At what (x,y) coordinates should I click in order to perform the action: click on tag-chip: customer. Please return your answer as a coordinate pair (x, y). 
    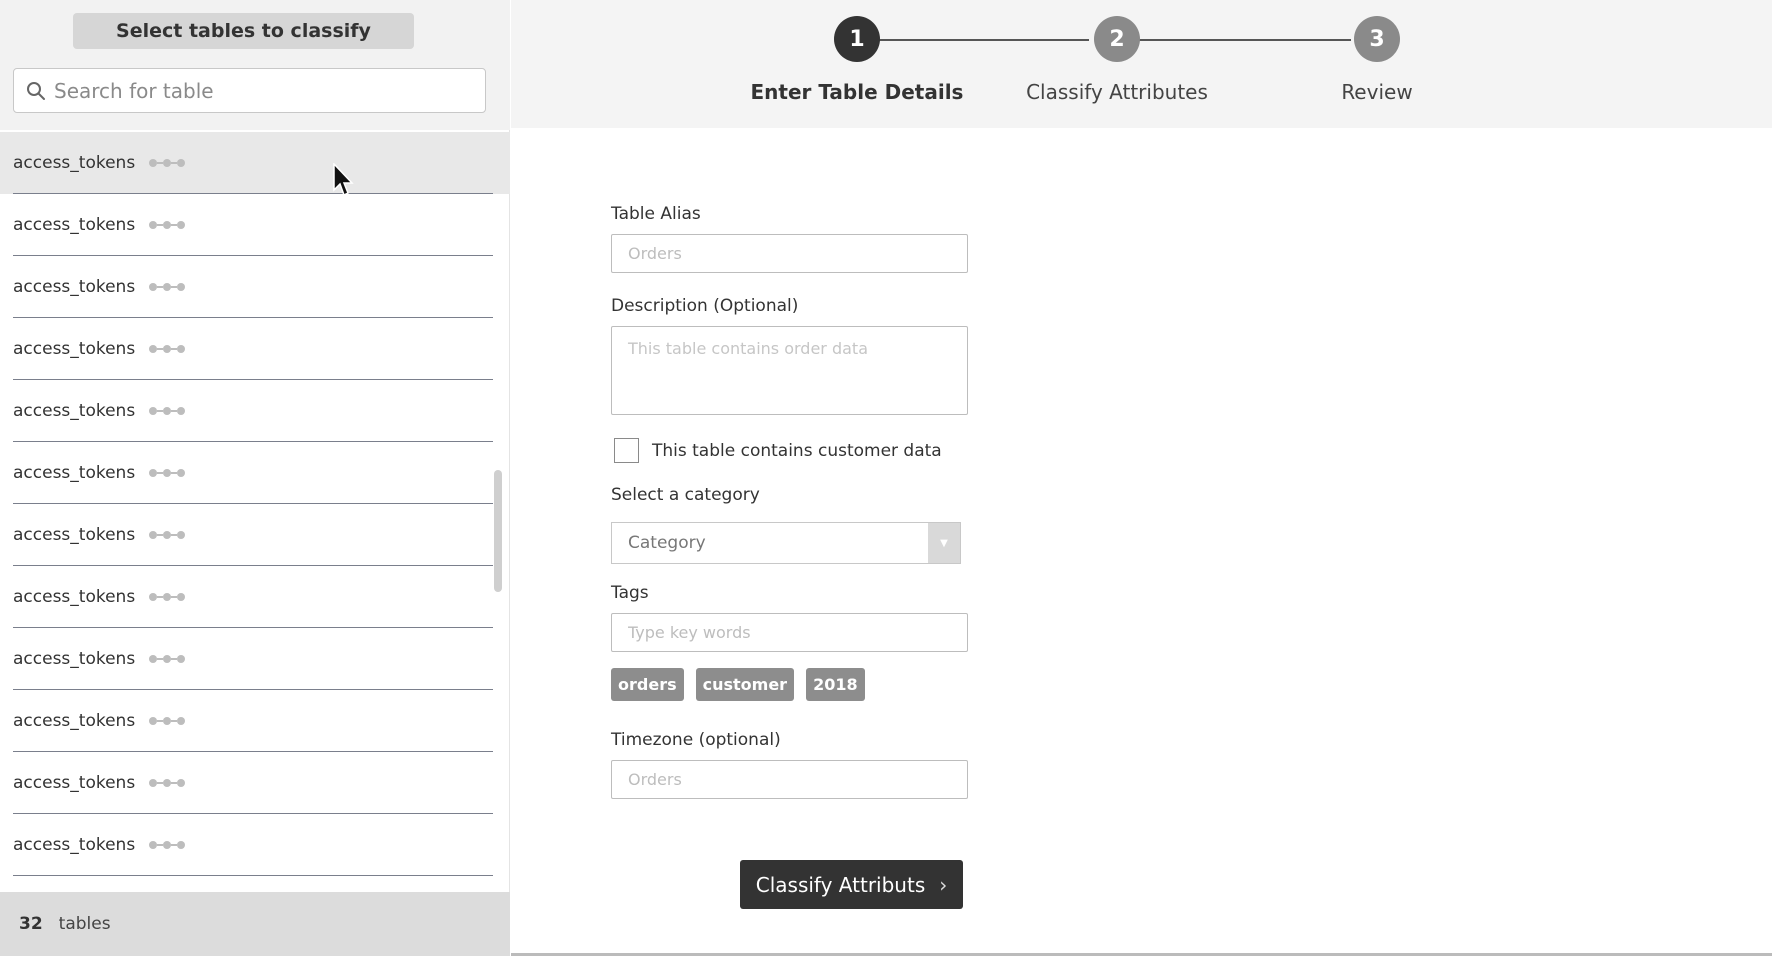
    Looking at the image, I should click on (745, 684).